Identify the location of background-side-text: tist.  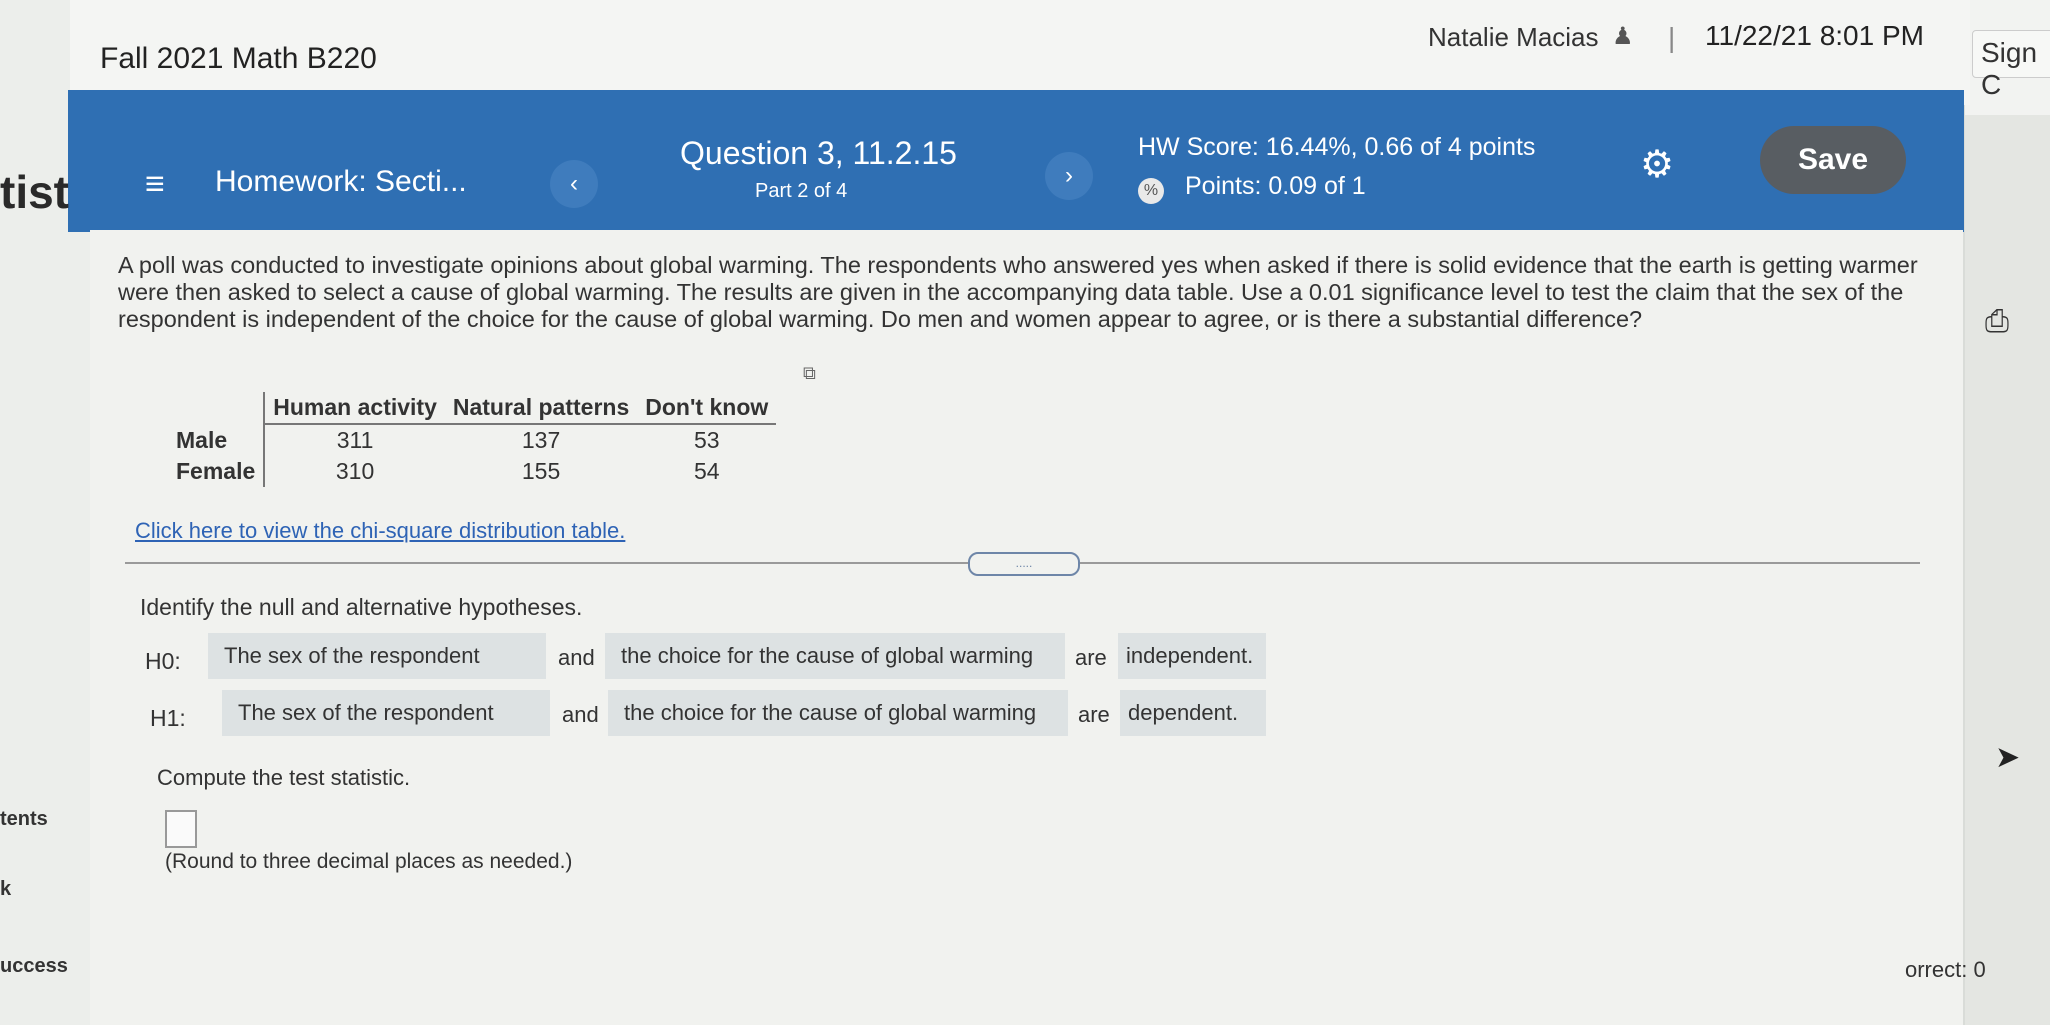
(34, 192).